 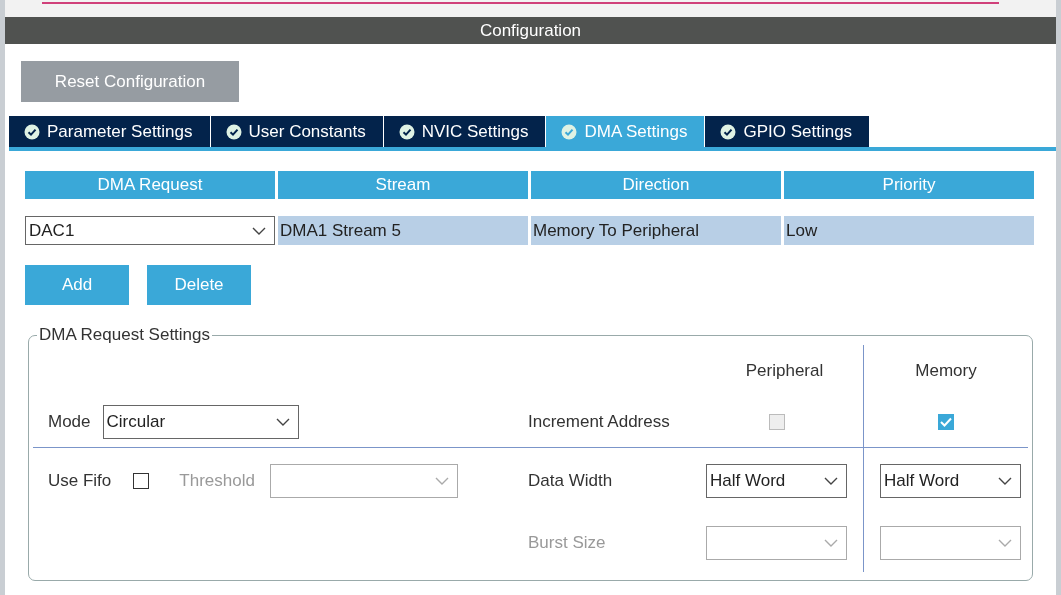 I want to click on tab: Parameter Settings, so click(x=110, y=131).